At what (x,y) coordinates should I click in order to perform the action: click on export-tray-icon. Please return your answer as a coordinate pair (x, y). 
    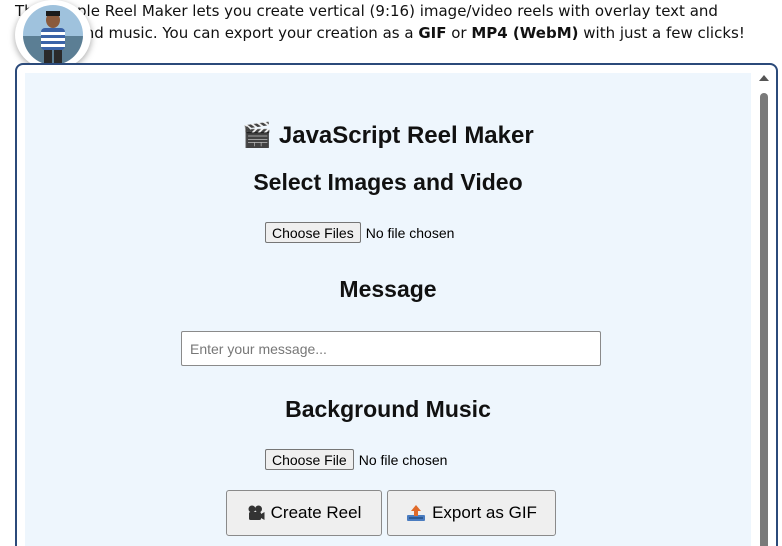
    Looking at the image, I should click on (416, 513).